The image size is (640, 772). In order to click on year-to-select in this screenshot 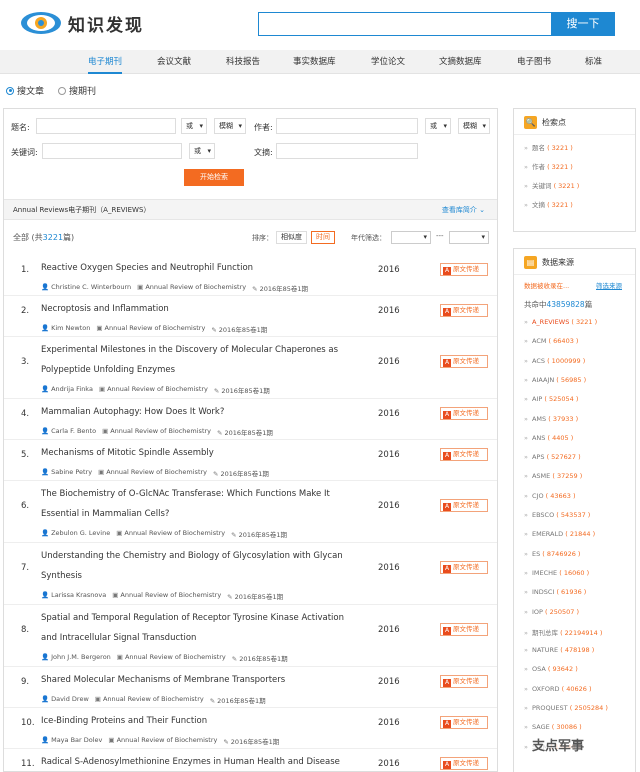, I will do `click(469, 237)`.